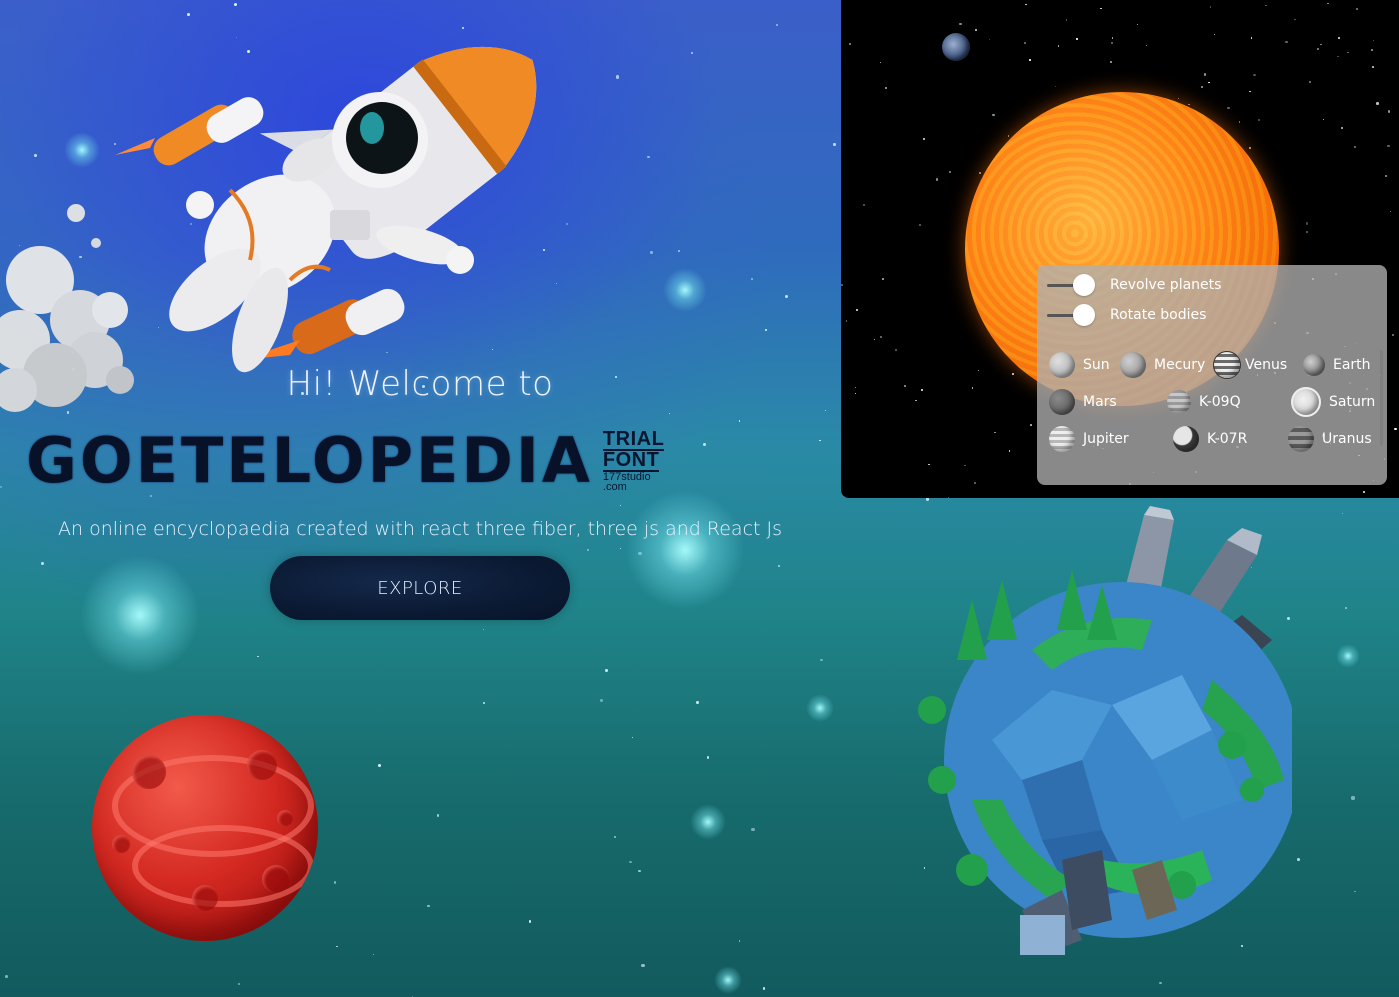  I want to click on body-item-k09q: K-09Q, so click(1204, 402).